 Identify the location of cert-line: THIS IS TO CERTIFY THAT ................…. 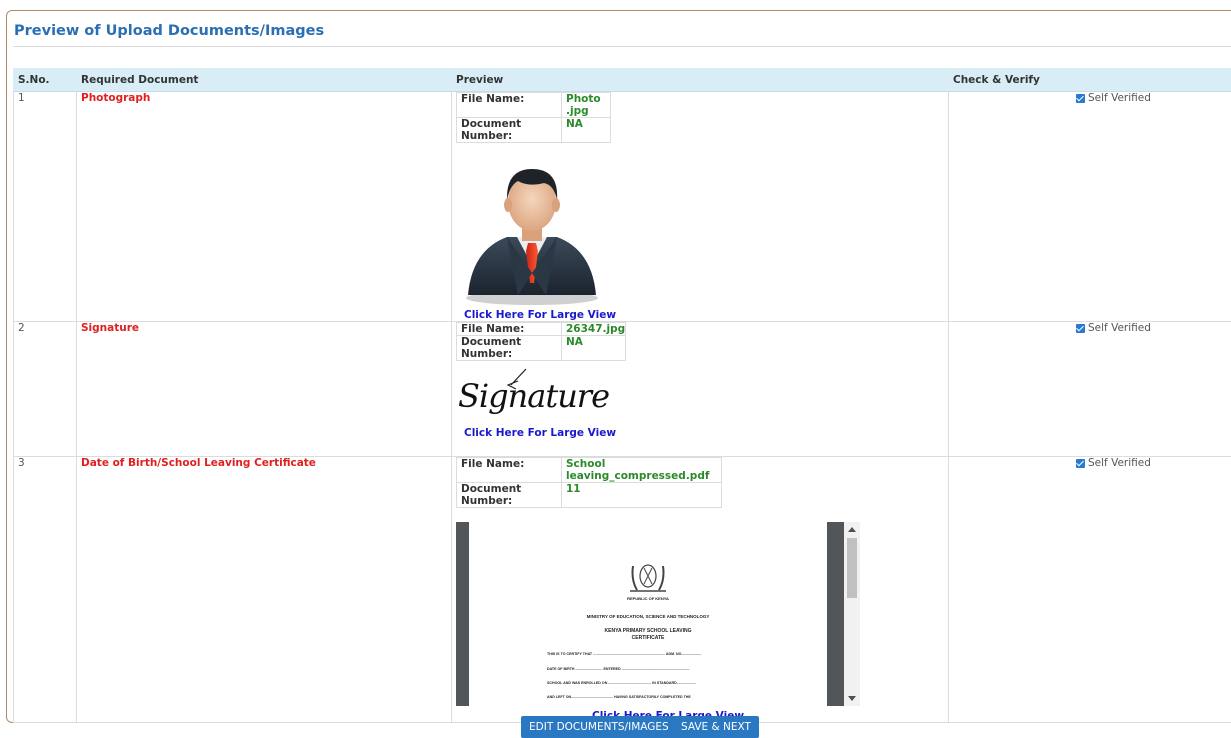
(657, 654).